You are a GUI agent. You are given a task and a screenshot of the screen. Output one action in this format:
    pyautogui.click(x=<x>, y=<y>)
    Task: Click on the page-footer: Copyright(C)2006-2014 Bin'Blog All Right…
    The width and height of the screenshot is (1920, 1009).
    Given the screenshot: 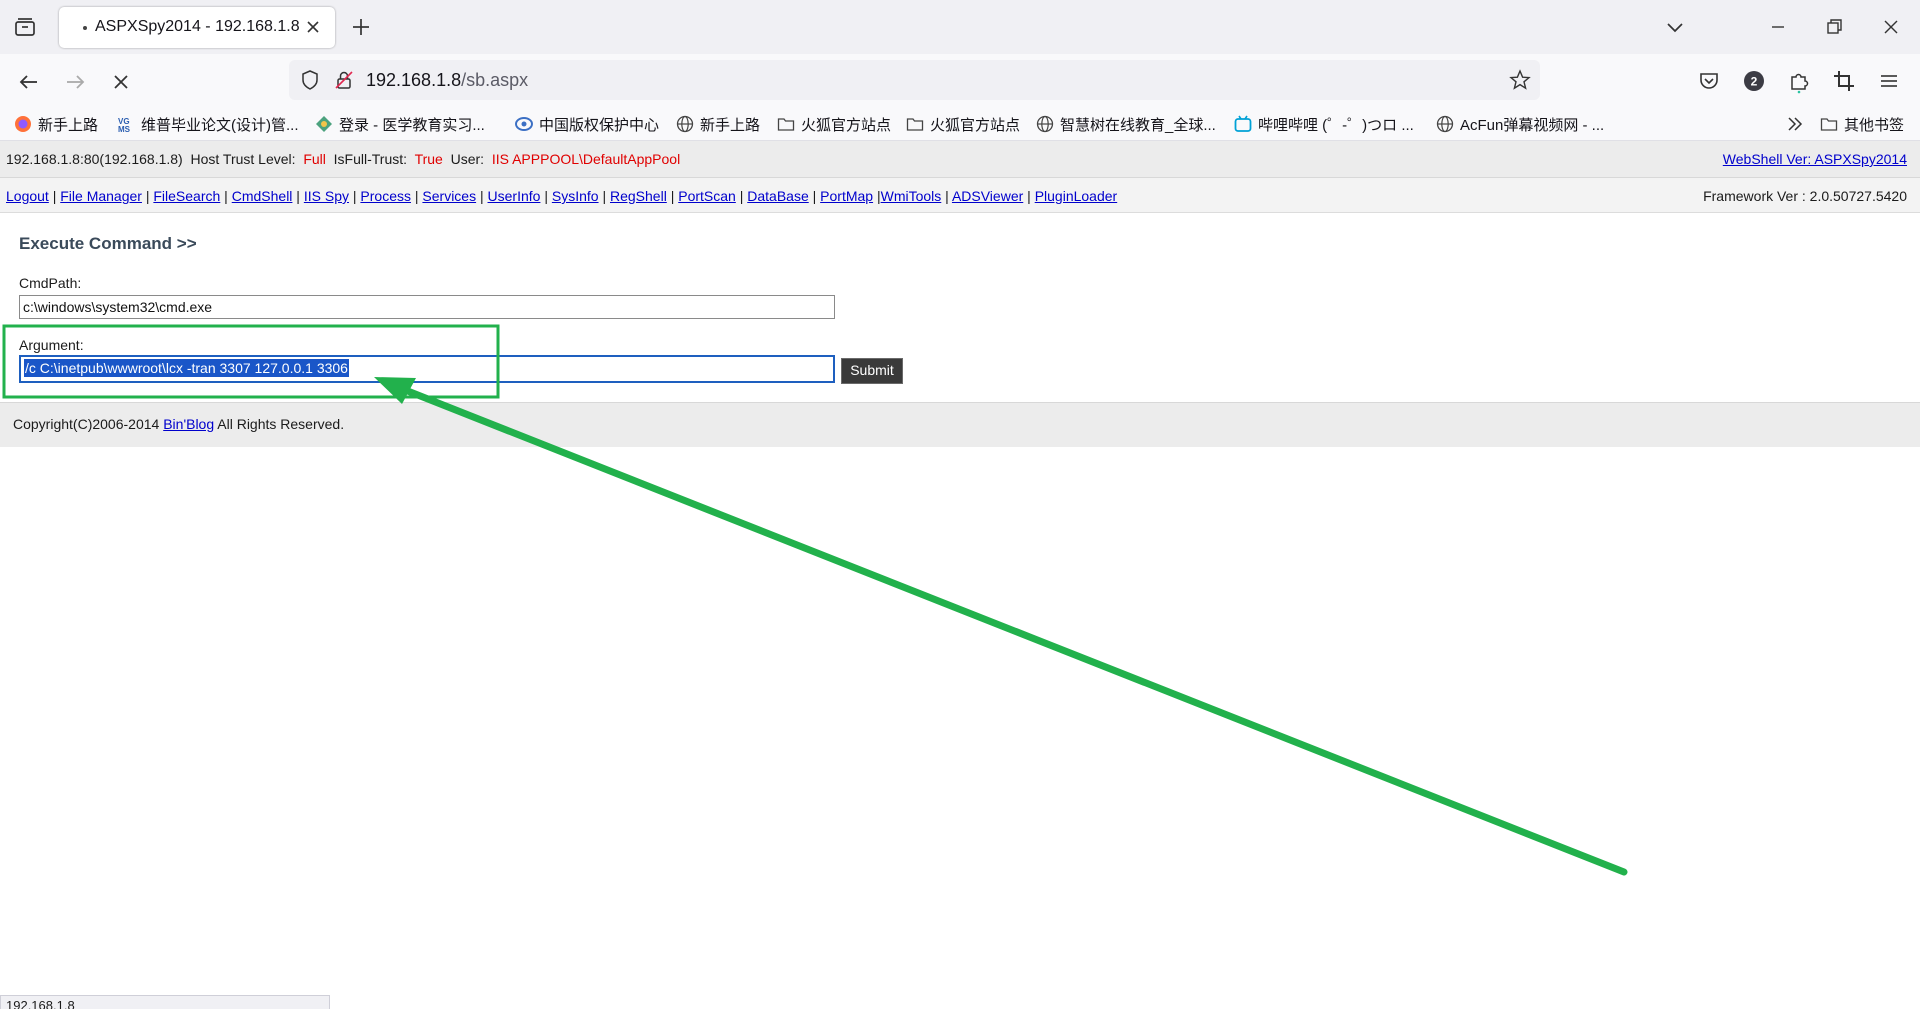 What is the action you would take?
    pyautogui.click(x=960, y=424)
    